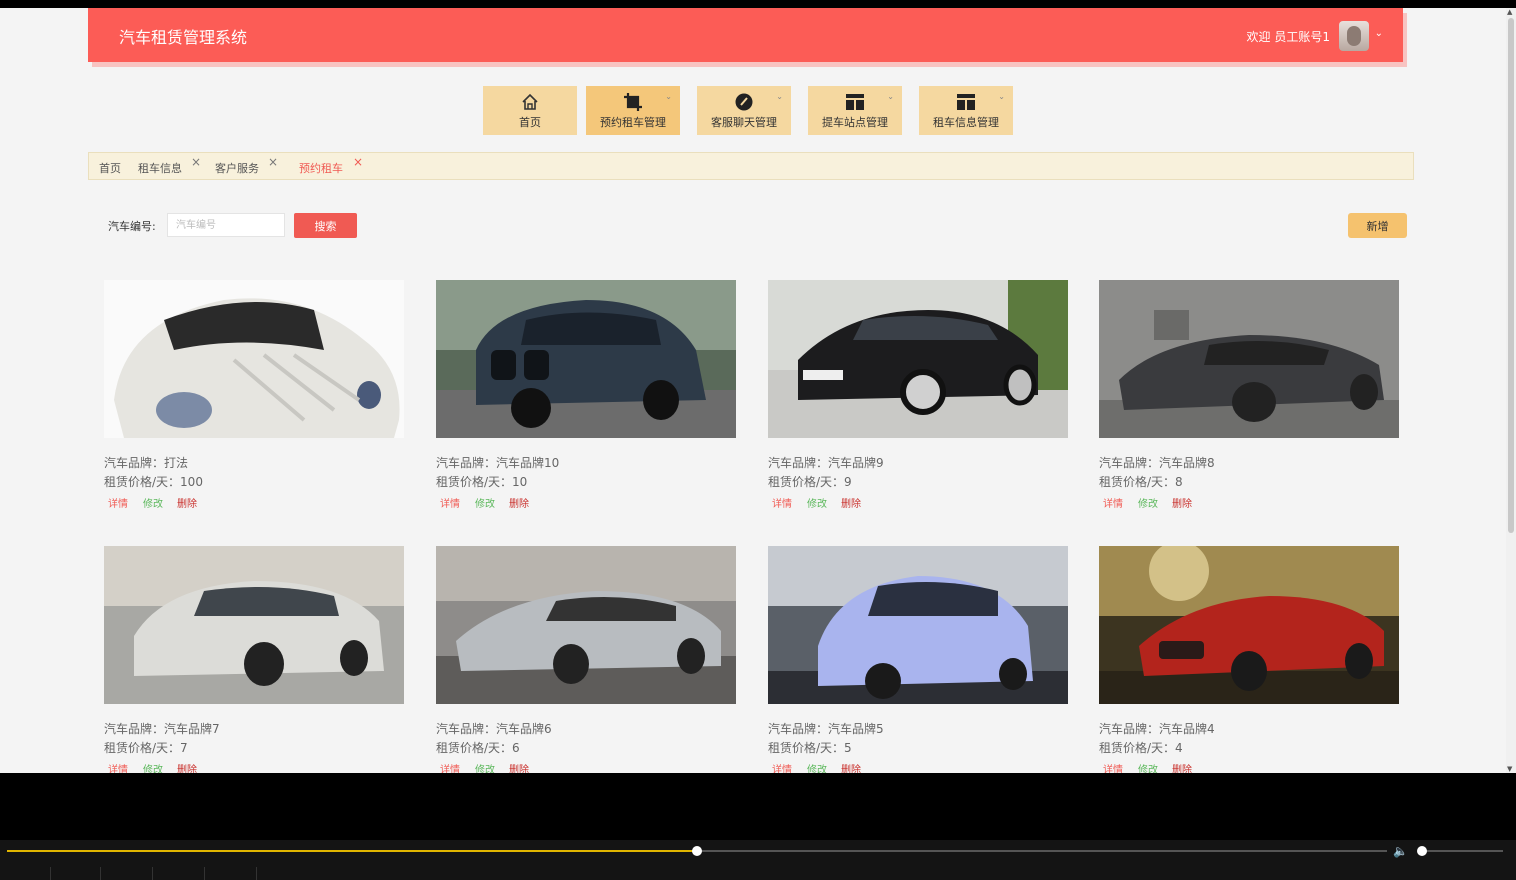 This screenshot has width=1516, height=880. What do you see at coordinates (744, 122) in the screenshot?
I see `menu-chat-label: 客服聊天管理` at bounding box center [744, 122].